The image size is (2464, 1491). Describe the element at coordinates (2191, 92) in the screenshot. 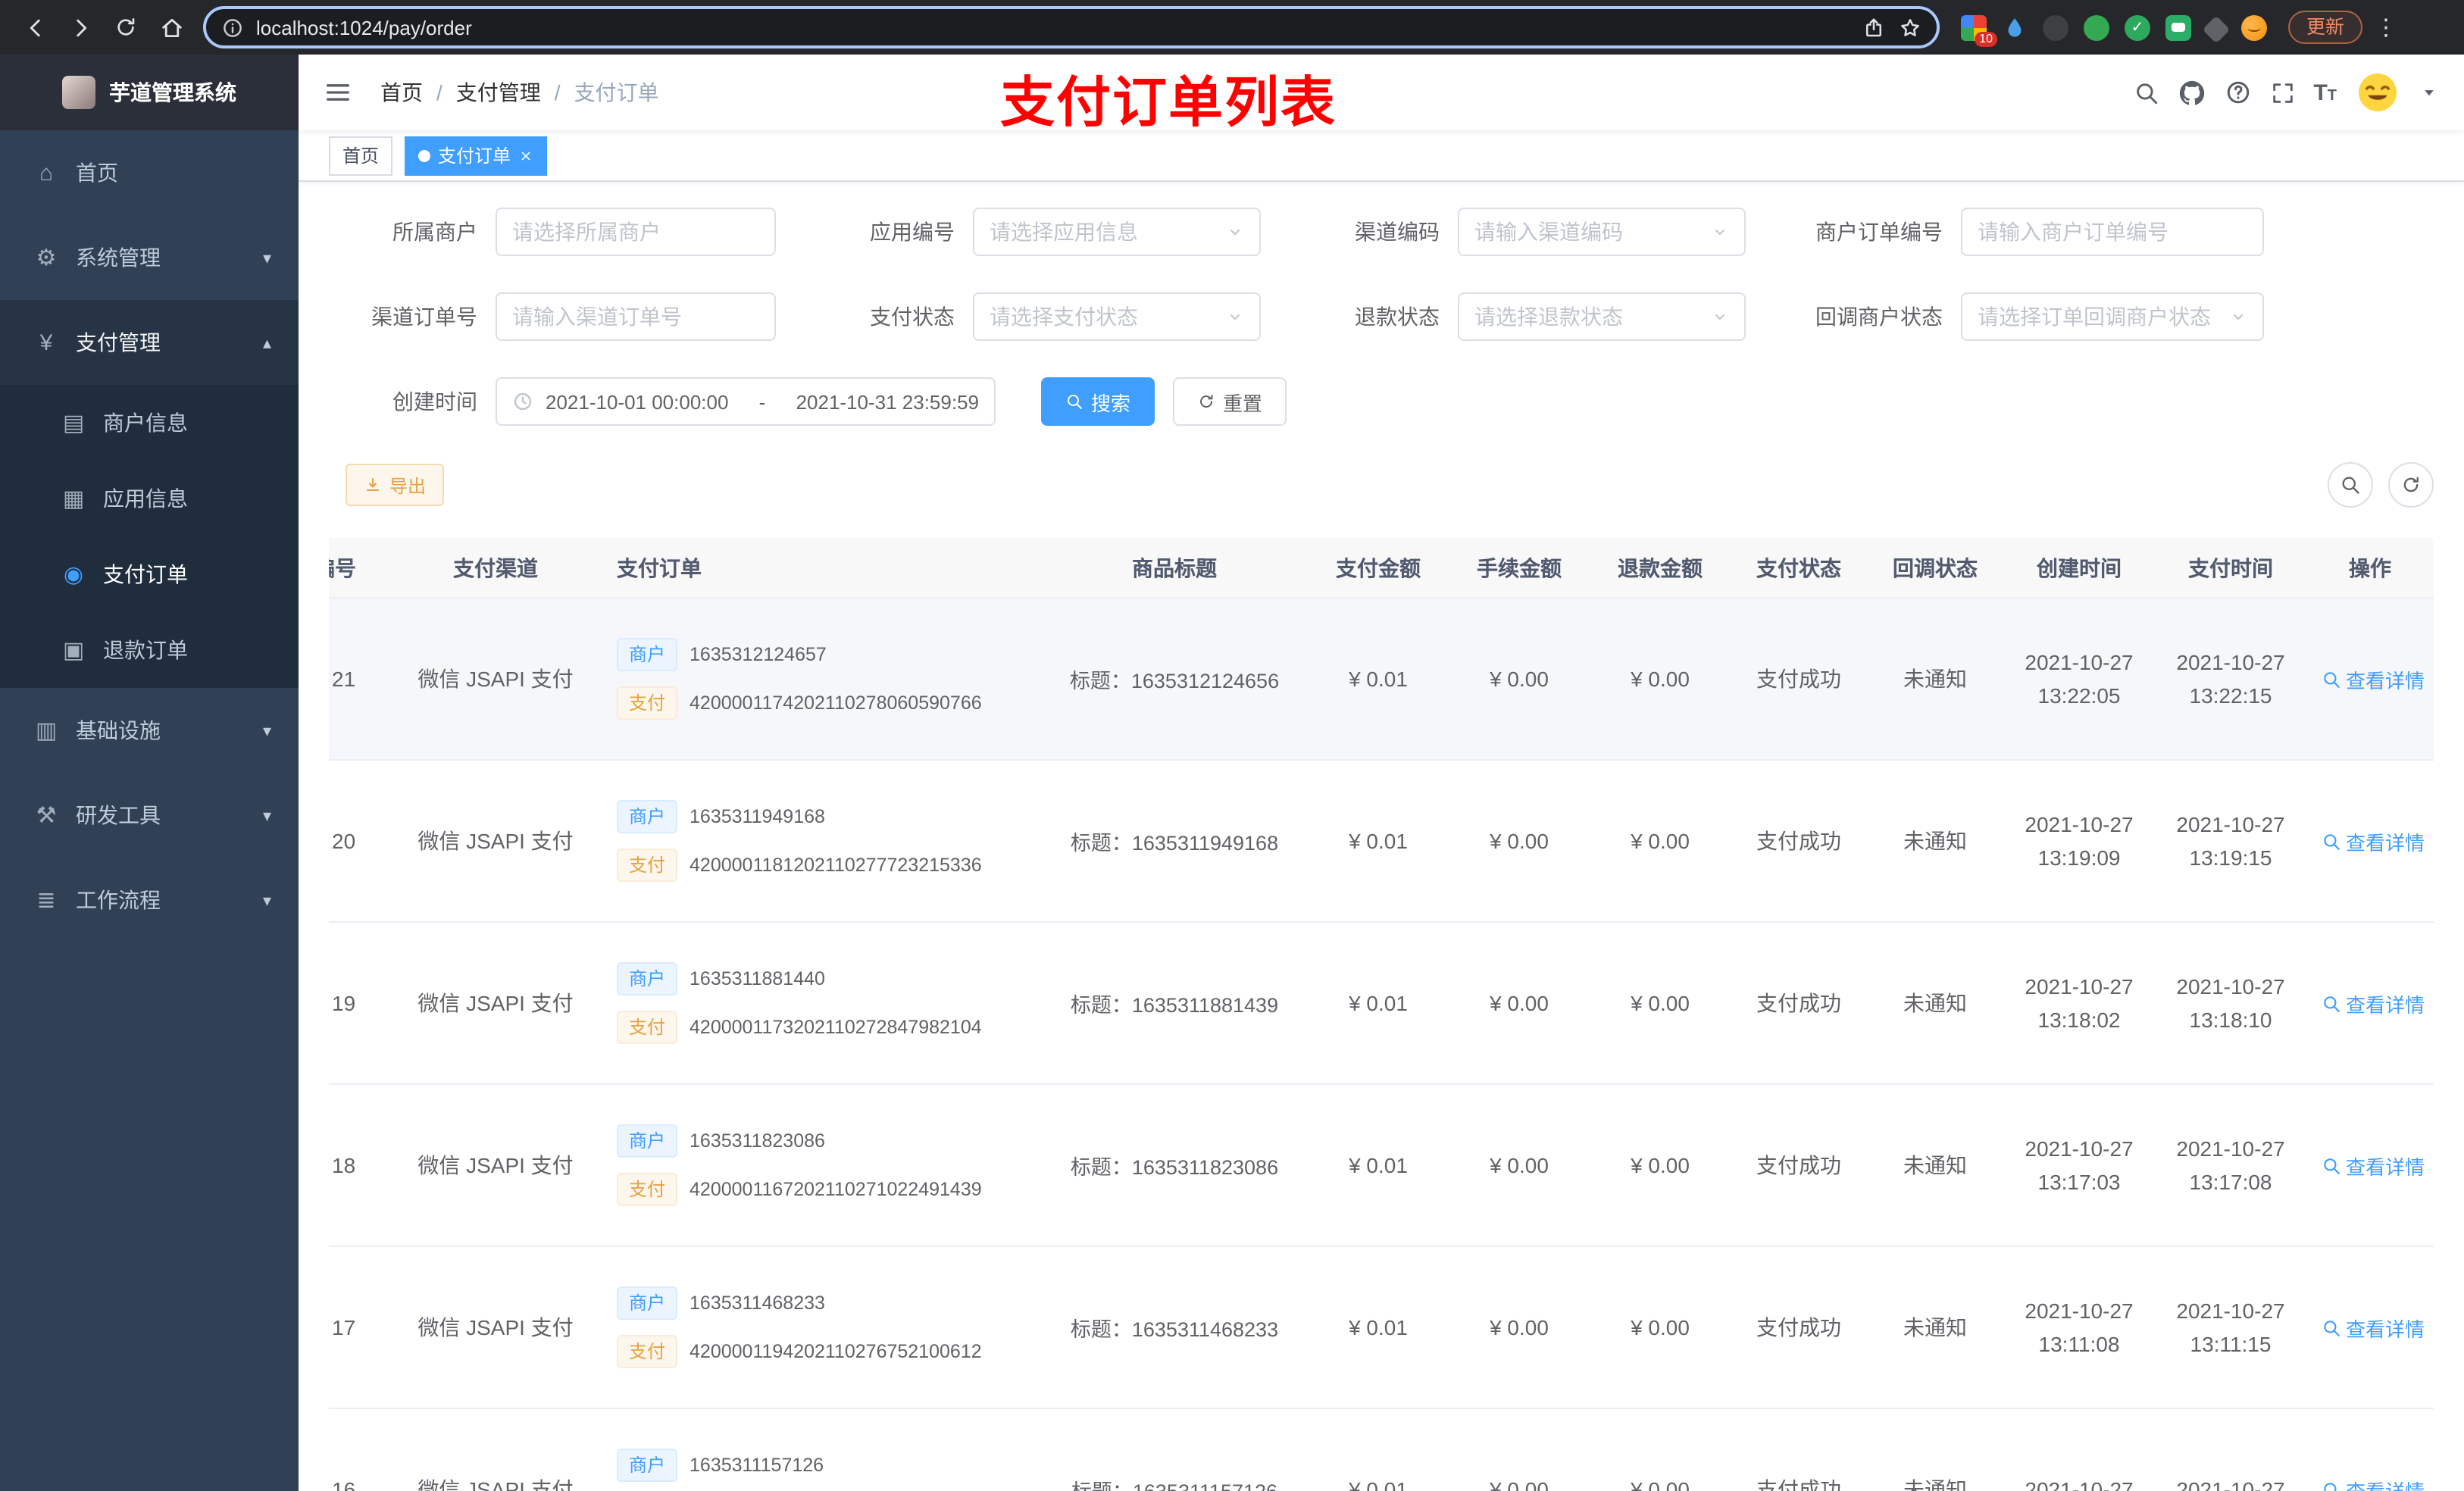

I see `github-icon` at that location.